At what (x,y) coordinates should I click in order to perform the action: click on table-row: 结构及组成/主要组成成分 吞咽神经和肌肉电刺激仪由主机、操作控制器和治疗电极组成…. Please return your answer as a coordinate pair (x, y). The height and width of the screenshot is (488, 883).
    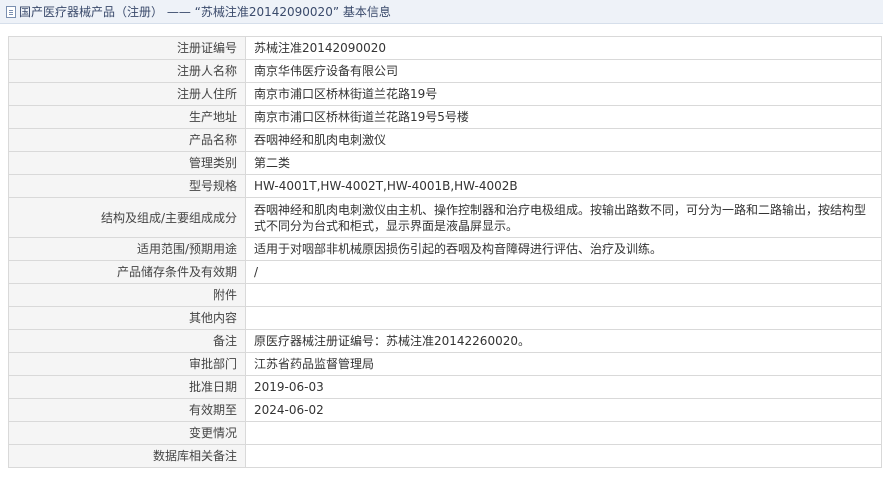
    Looking at the image, I should click on (445, 217).